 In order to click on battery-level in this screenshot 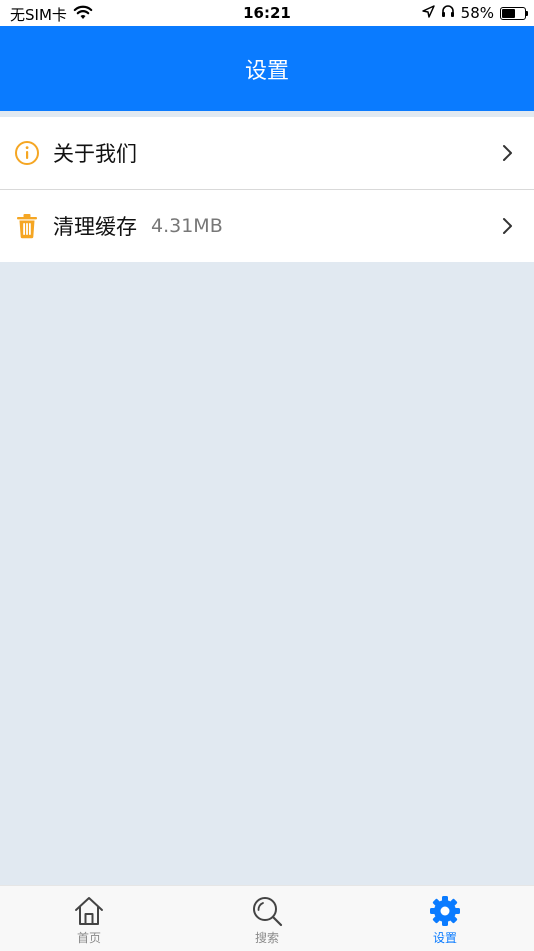, I will do `click(508, 13)`.